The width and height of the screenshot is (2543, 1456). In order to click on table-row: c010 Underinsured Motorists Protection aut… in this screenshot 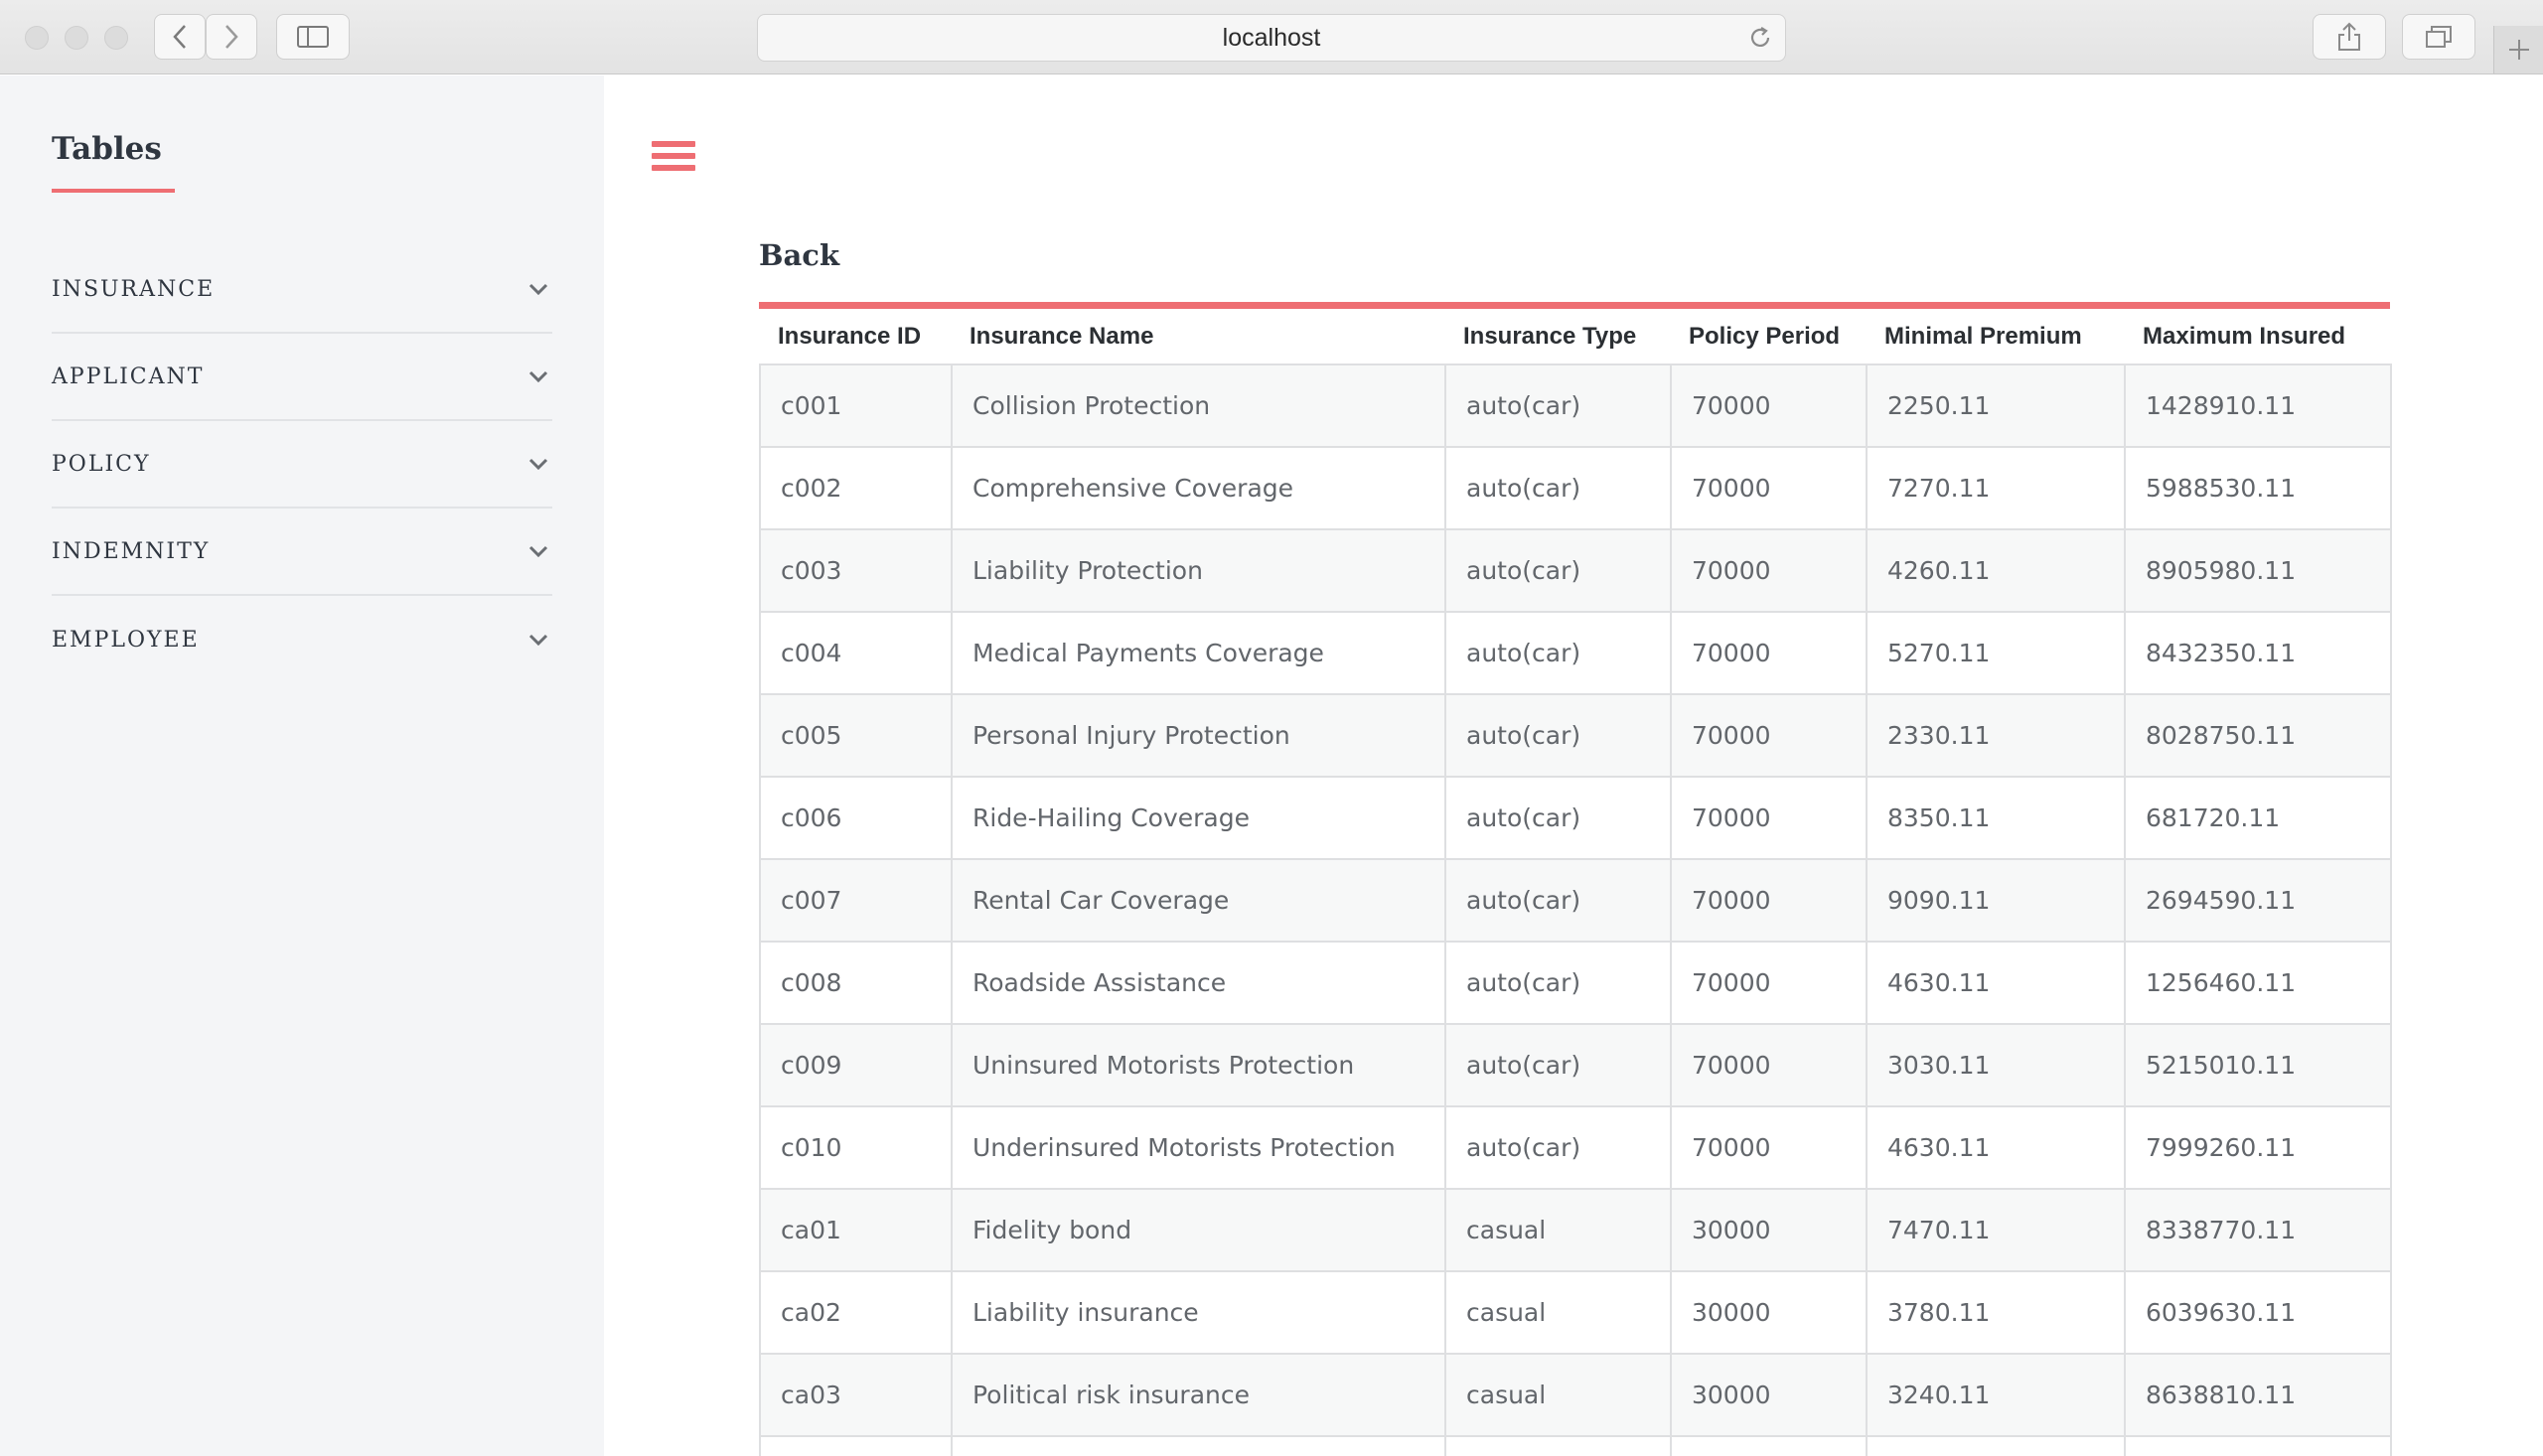, I will do `click(1575, 1147)`.